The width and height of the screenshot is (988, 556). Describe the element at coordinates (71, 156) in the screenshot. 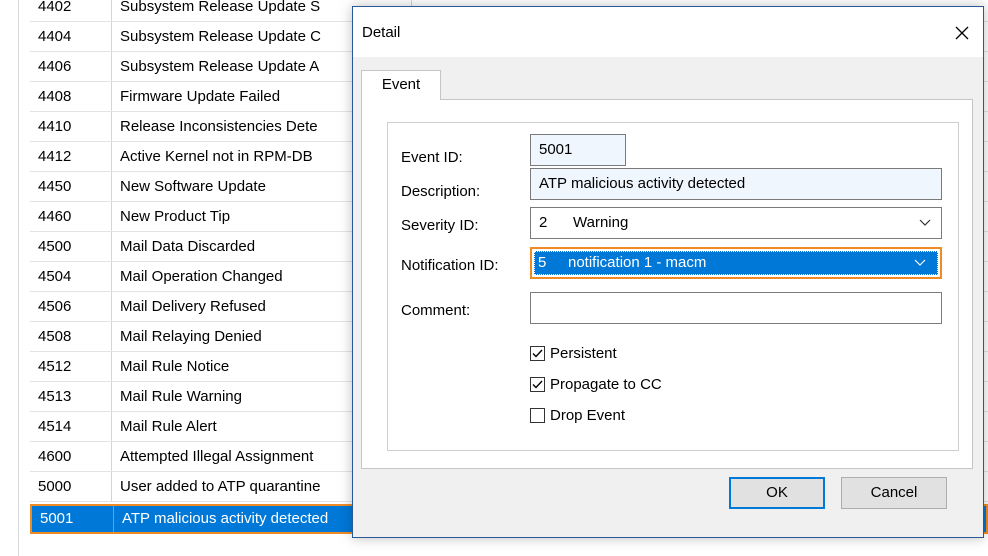

I see `event-id-cell: 4412` at that location.